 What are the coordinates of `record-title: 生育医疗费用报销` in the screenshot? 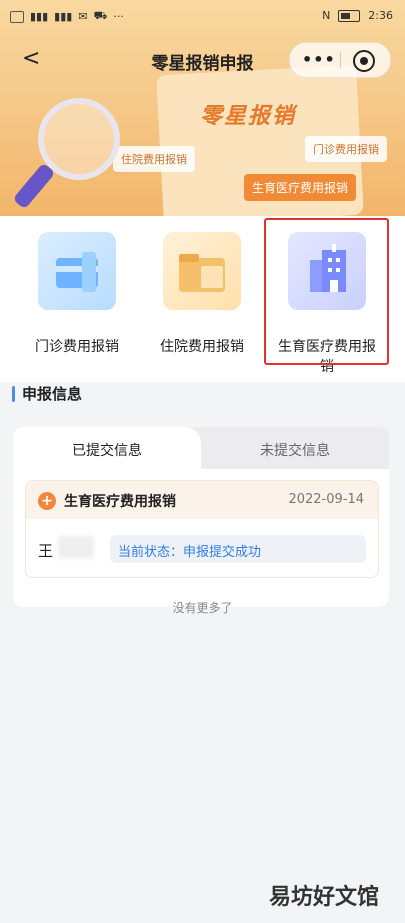 It's located at (120, 502).